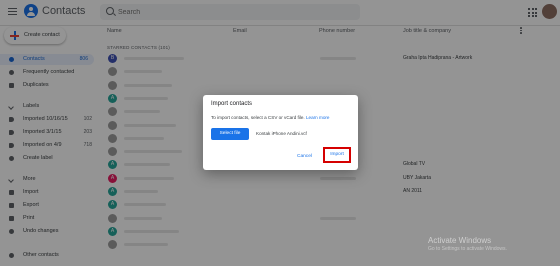  Describe the element at coordinates (467, 249) in the screenshot. I see `activate-windows-subtitle: Go to Settings to activate Windows.` at that location.